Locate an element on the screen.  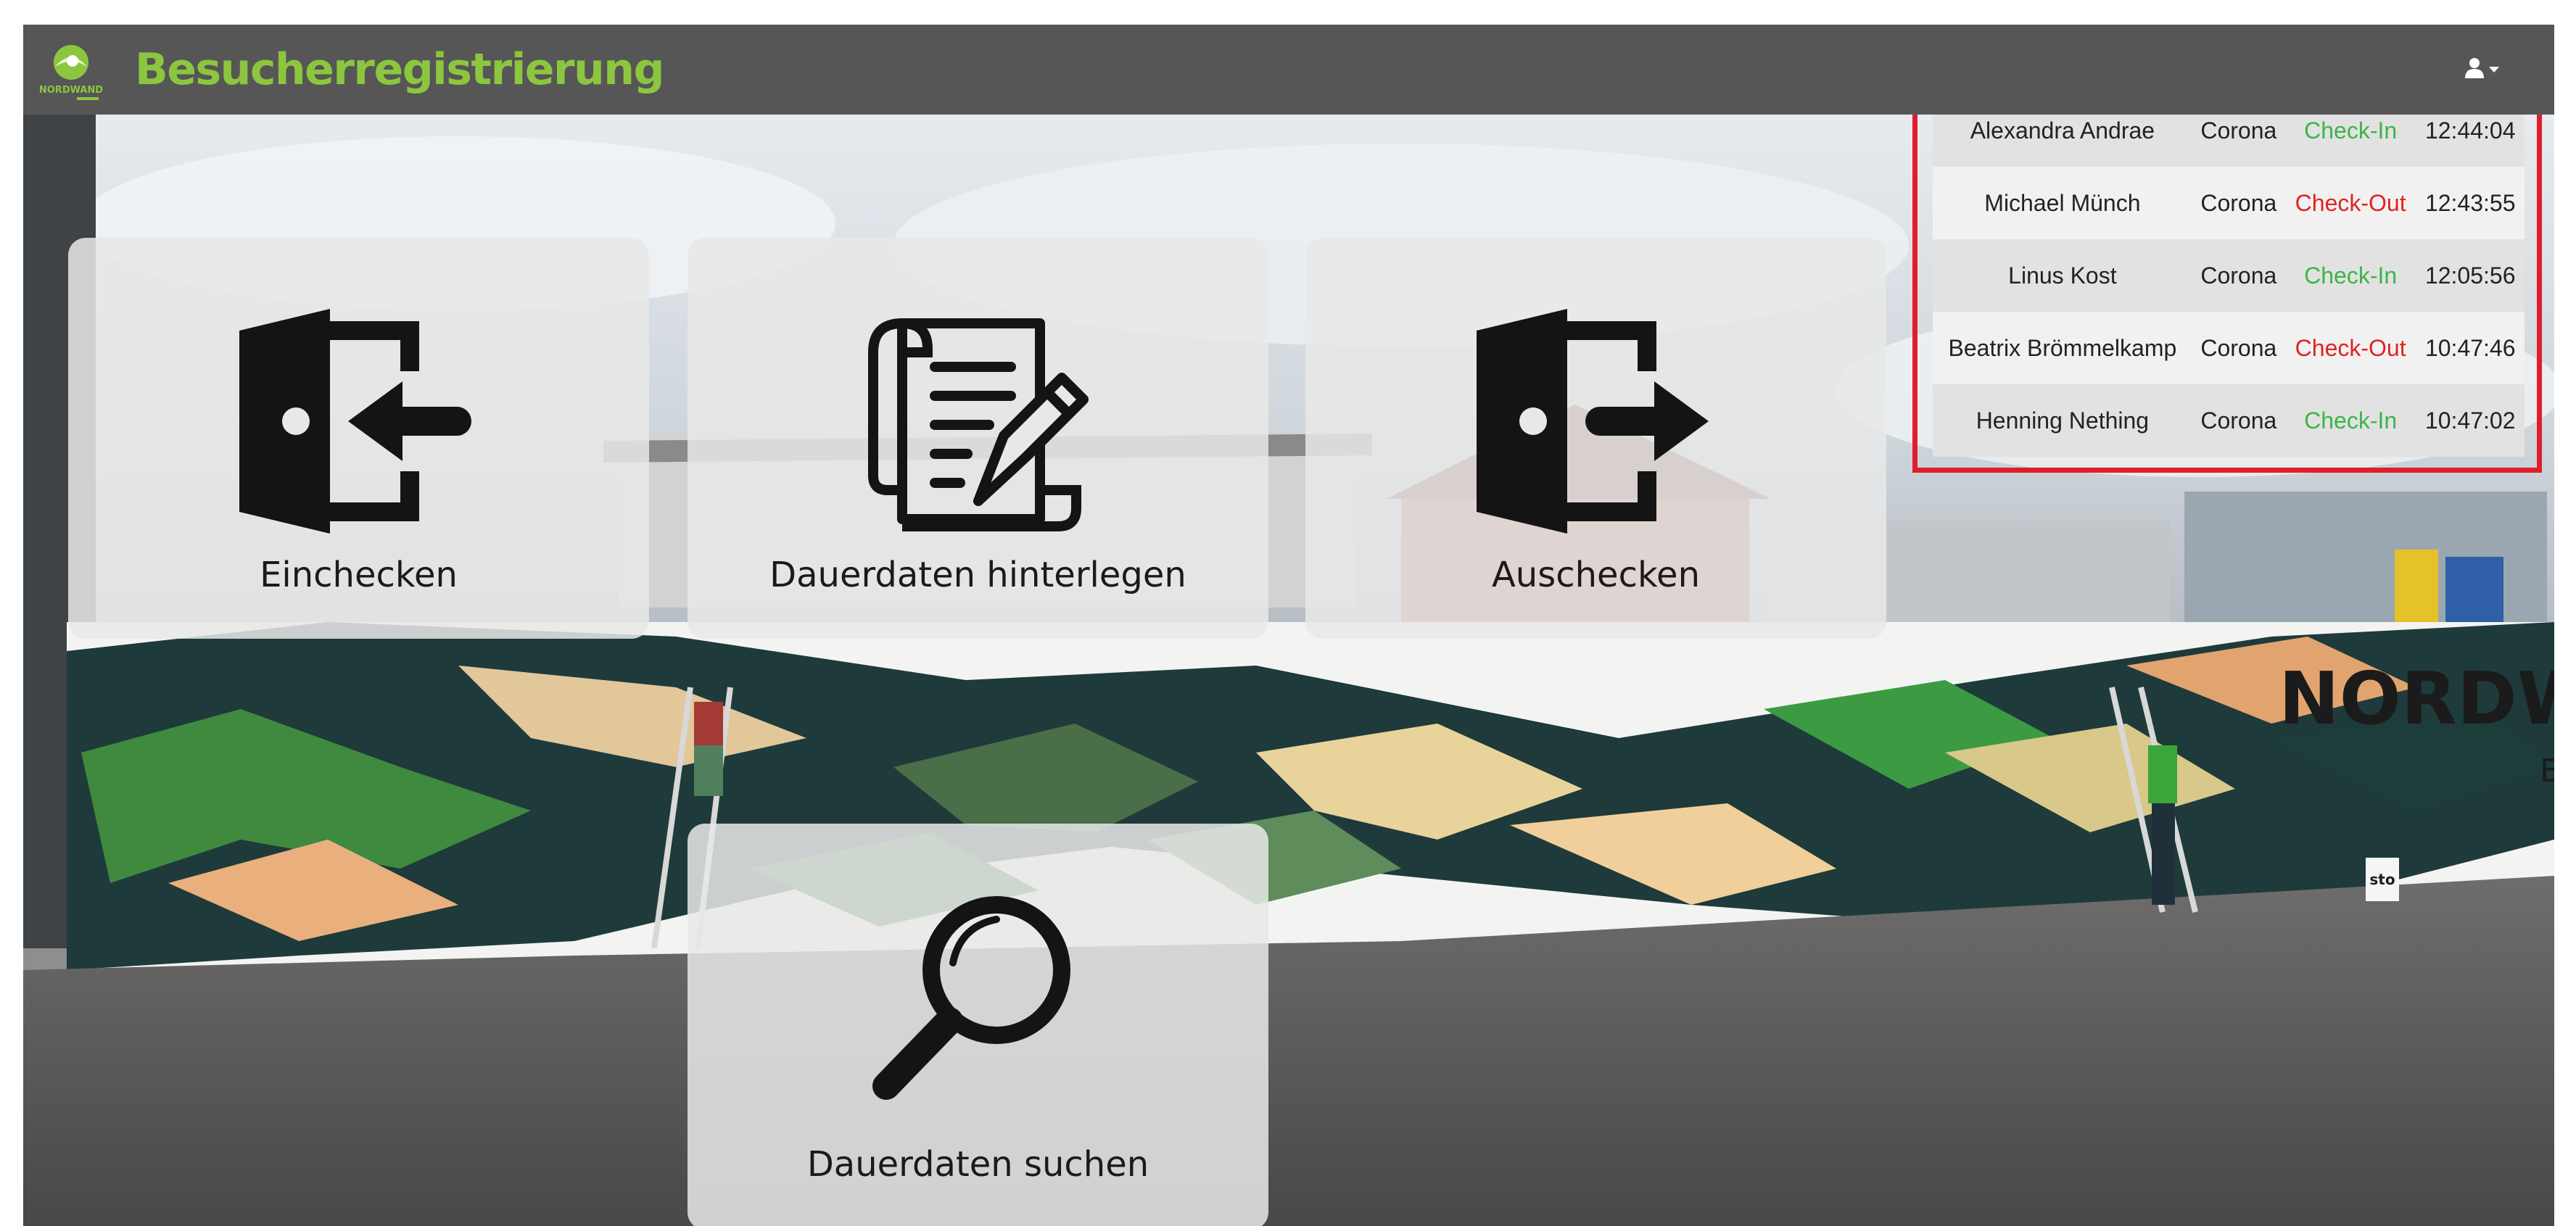
checkout-tile: Auschecken is located at coordinates (1595, 439).